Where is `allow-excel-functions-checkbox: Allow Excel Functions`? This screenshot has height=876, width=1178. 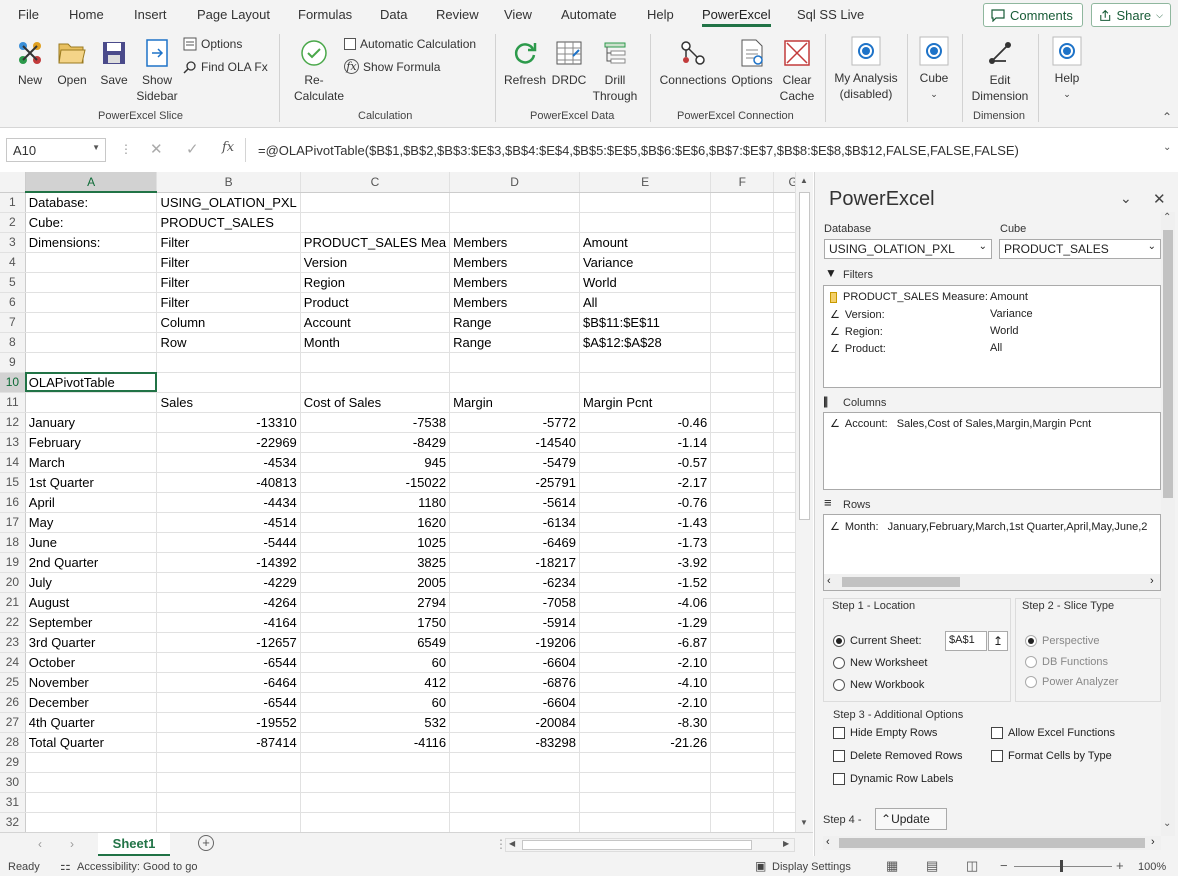
allow-excel-functions-checkbox: Allow Excel Functions is located at coordinates (1053, 733).